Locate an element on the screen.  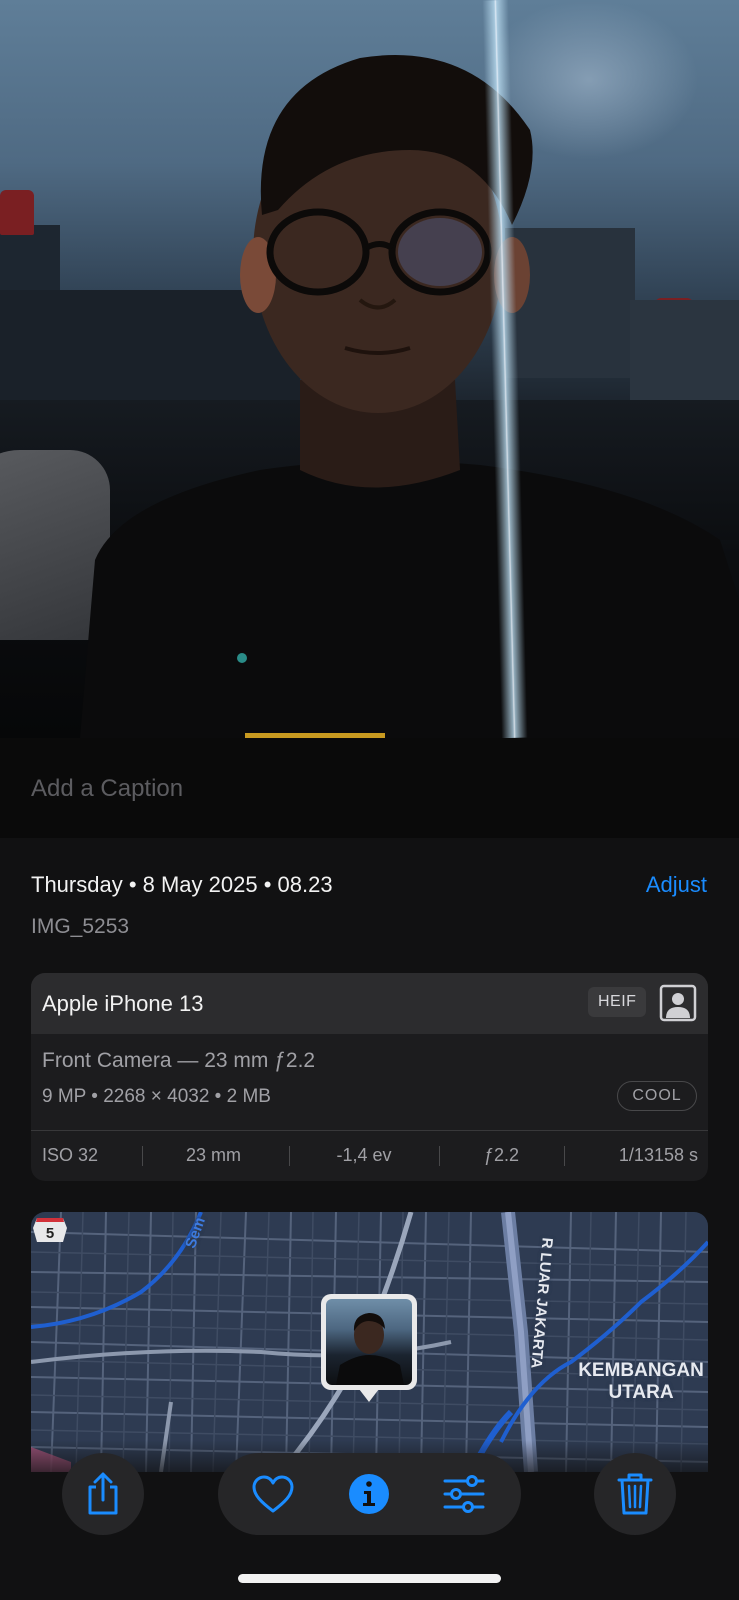
favorite-button is located at coordinates (273, 1494).